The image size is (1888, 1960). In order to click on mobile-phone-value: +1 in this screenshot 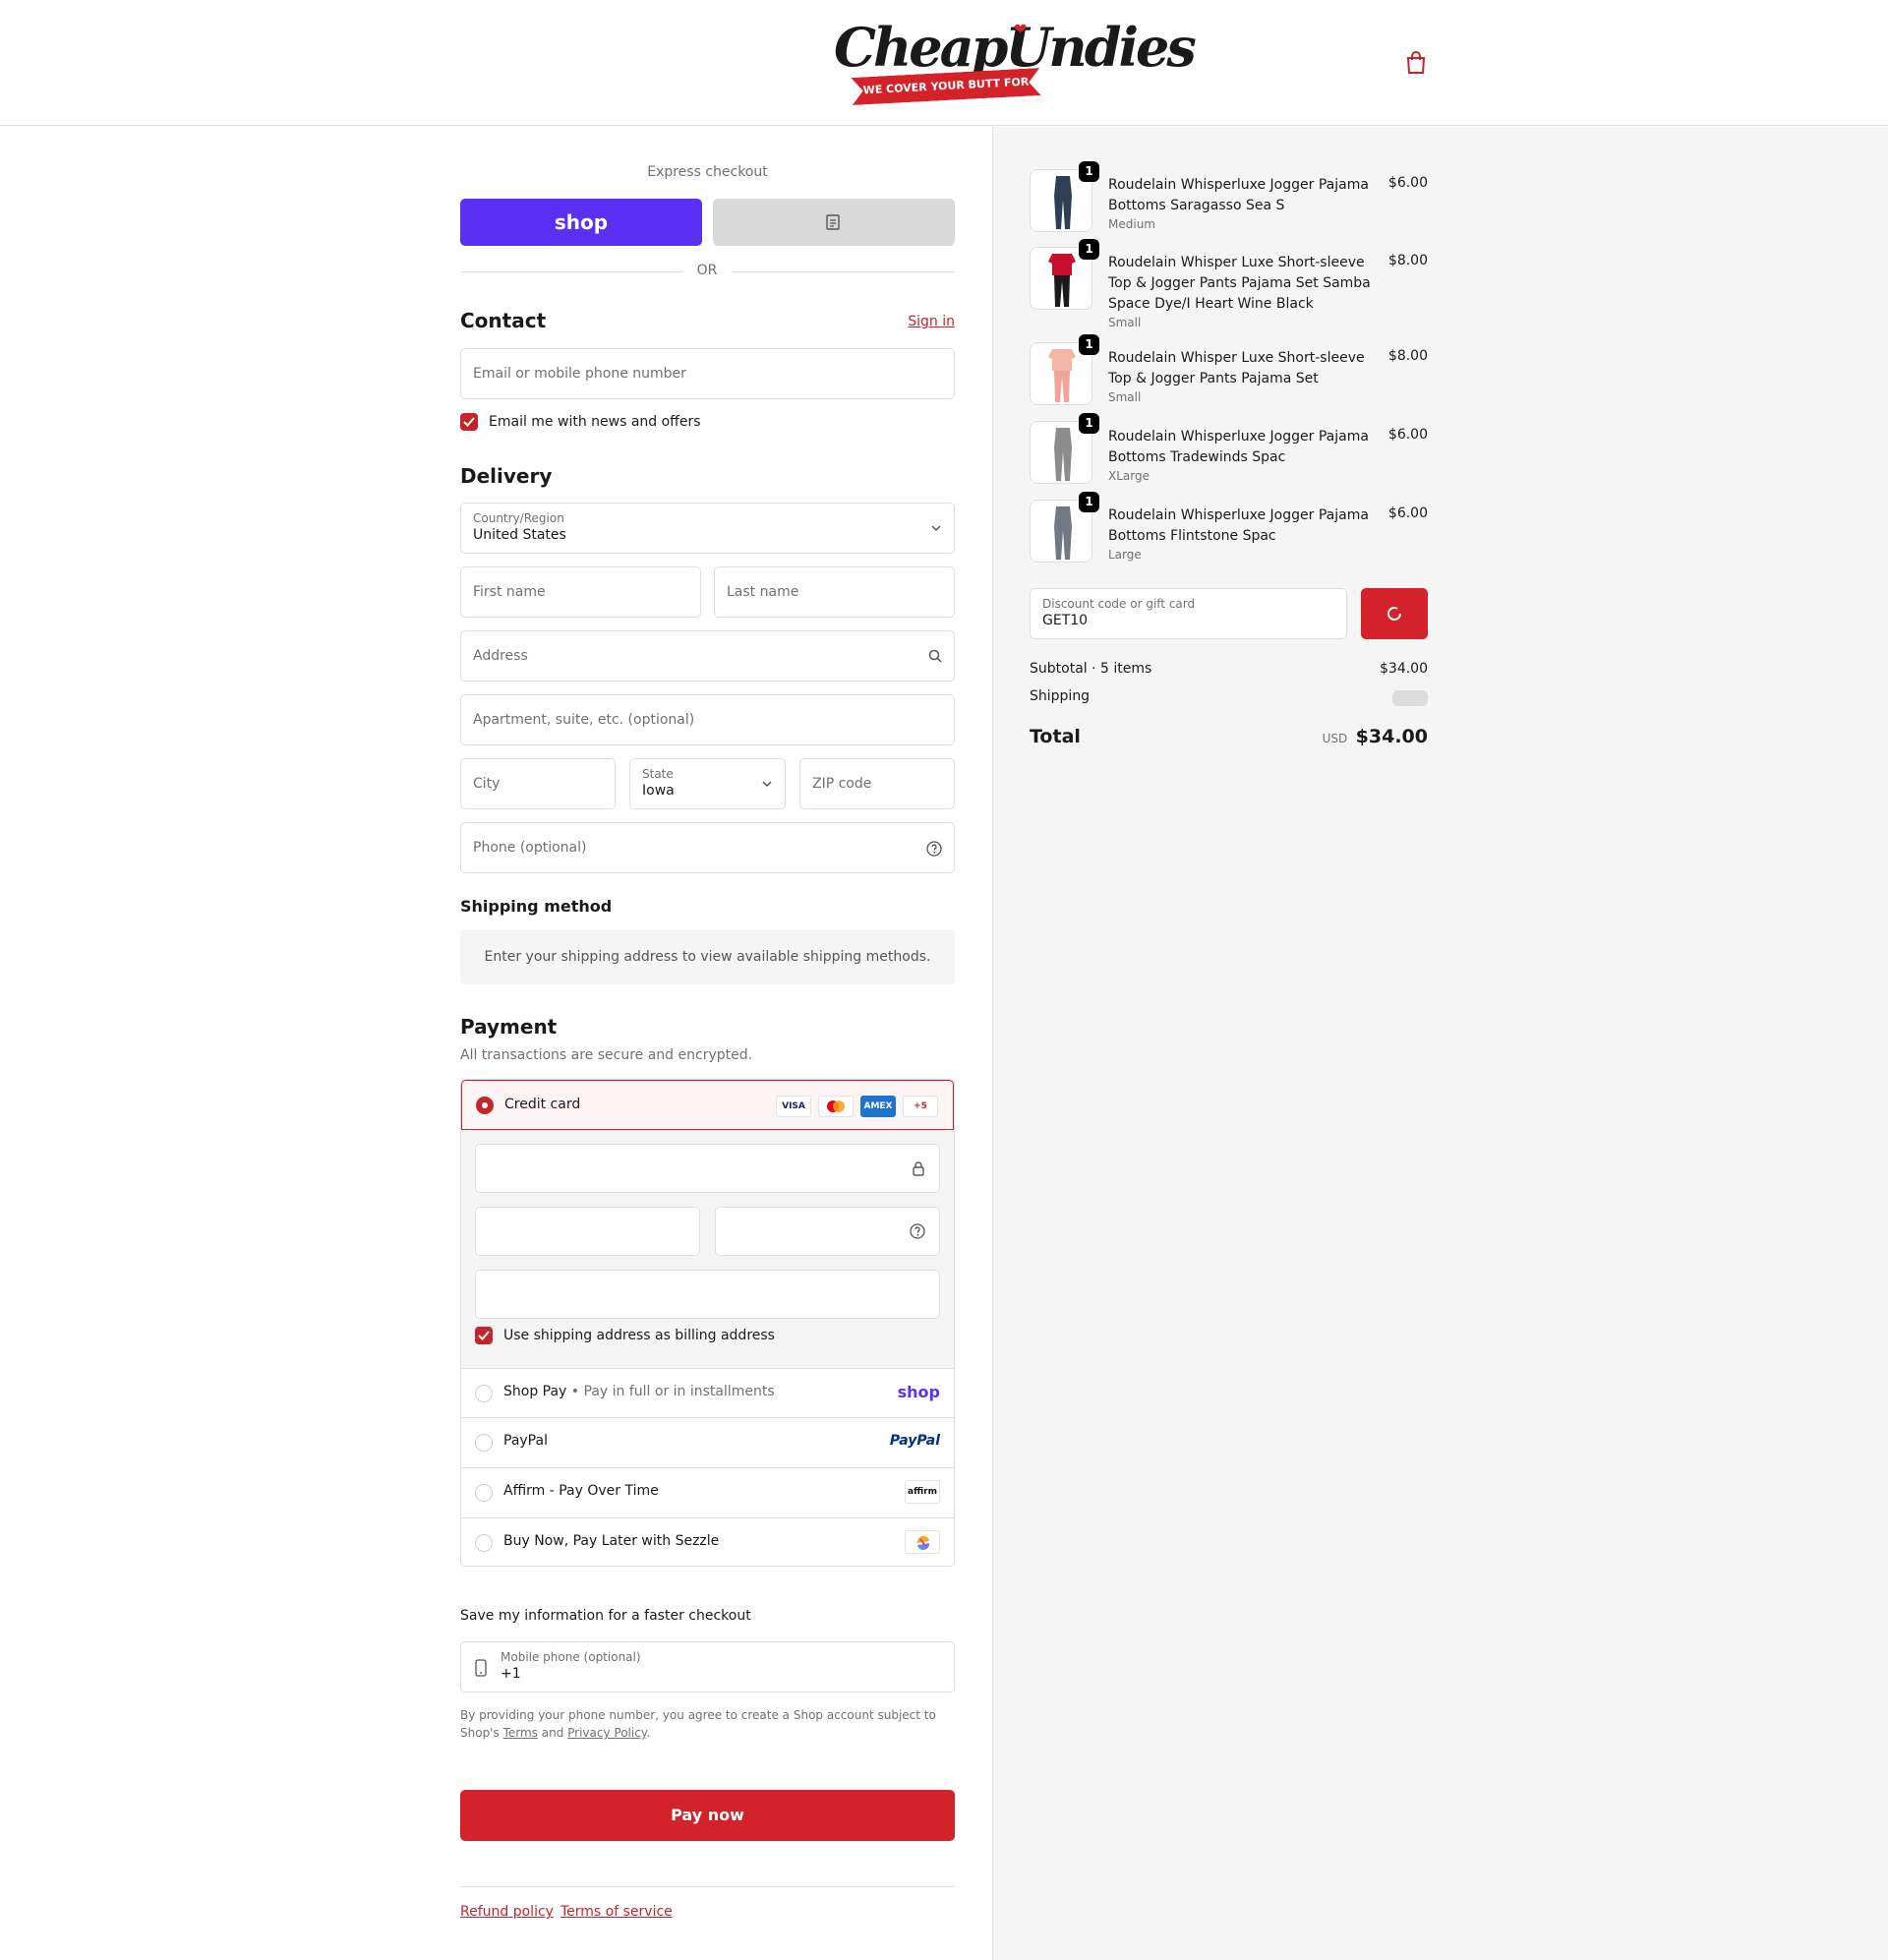, I will do `click(511, 1674)`.